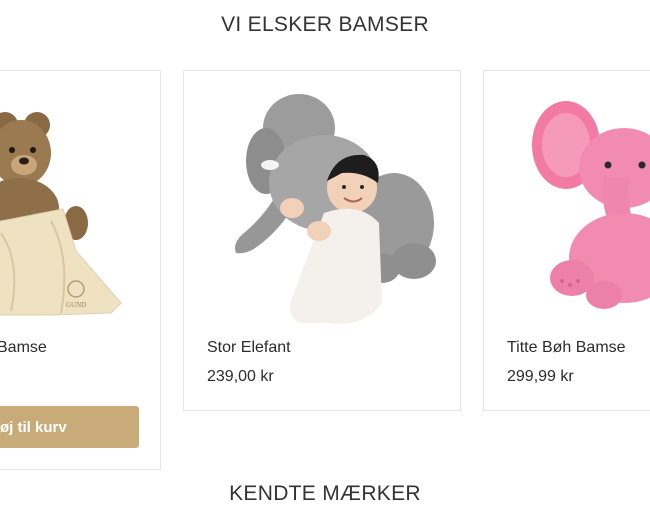  What do you see at coordinates (240, 376) in the screenshot?
I see `product-price: 239,00 kr` at bounding box center [240, 376].